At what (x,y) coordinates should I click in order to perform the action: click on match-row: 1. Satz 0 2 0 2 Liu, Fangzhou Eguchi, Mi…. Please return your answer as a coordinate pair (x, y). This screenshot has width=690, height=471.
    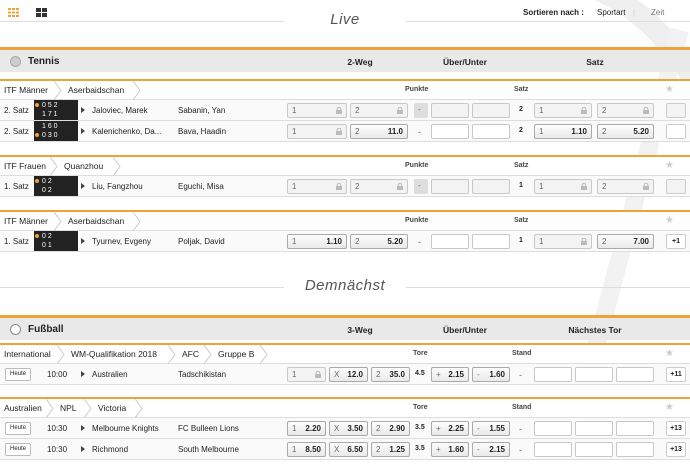
    Looking at the image, I should click on (345, 186).